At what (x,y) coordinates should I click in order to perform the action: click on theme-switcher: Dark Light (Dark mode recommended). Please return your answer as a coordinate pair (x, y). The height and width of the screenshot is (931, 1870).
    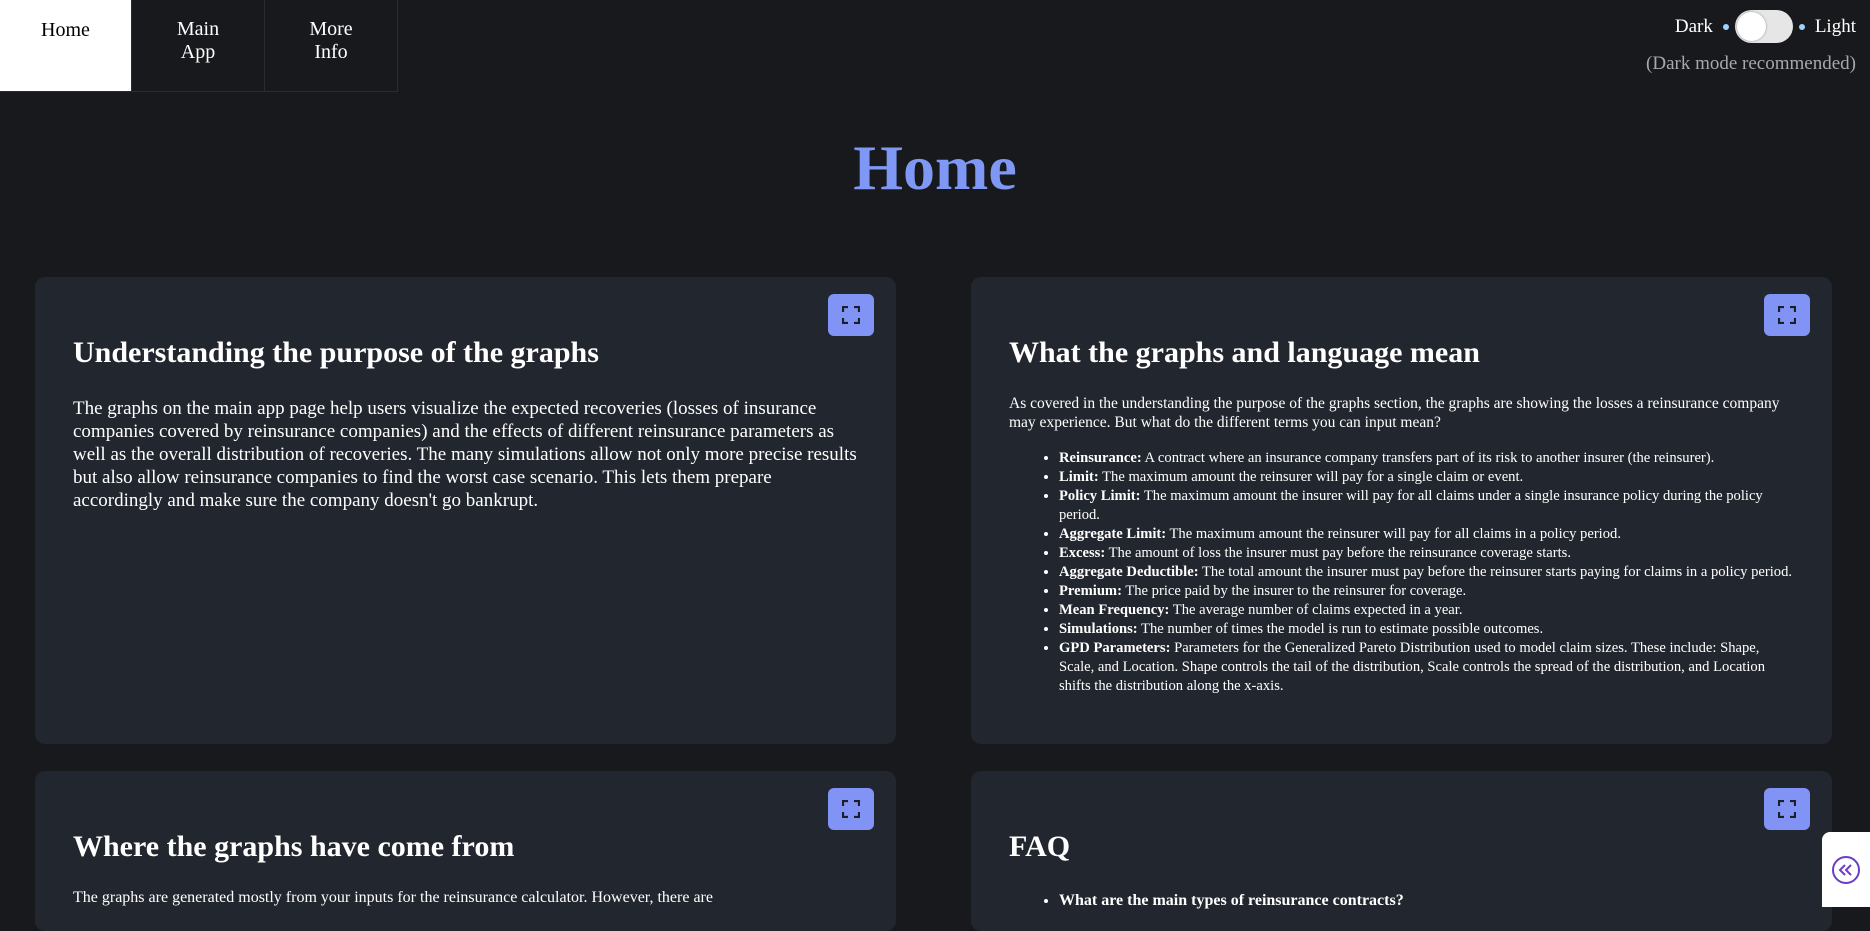
    Looking at the image, I should click on (1751, 42).